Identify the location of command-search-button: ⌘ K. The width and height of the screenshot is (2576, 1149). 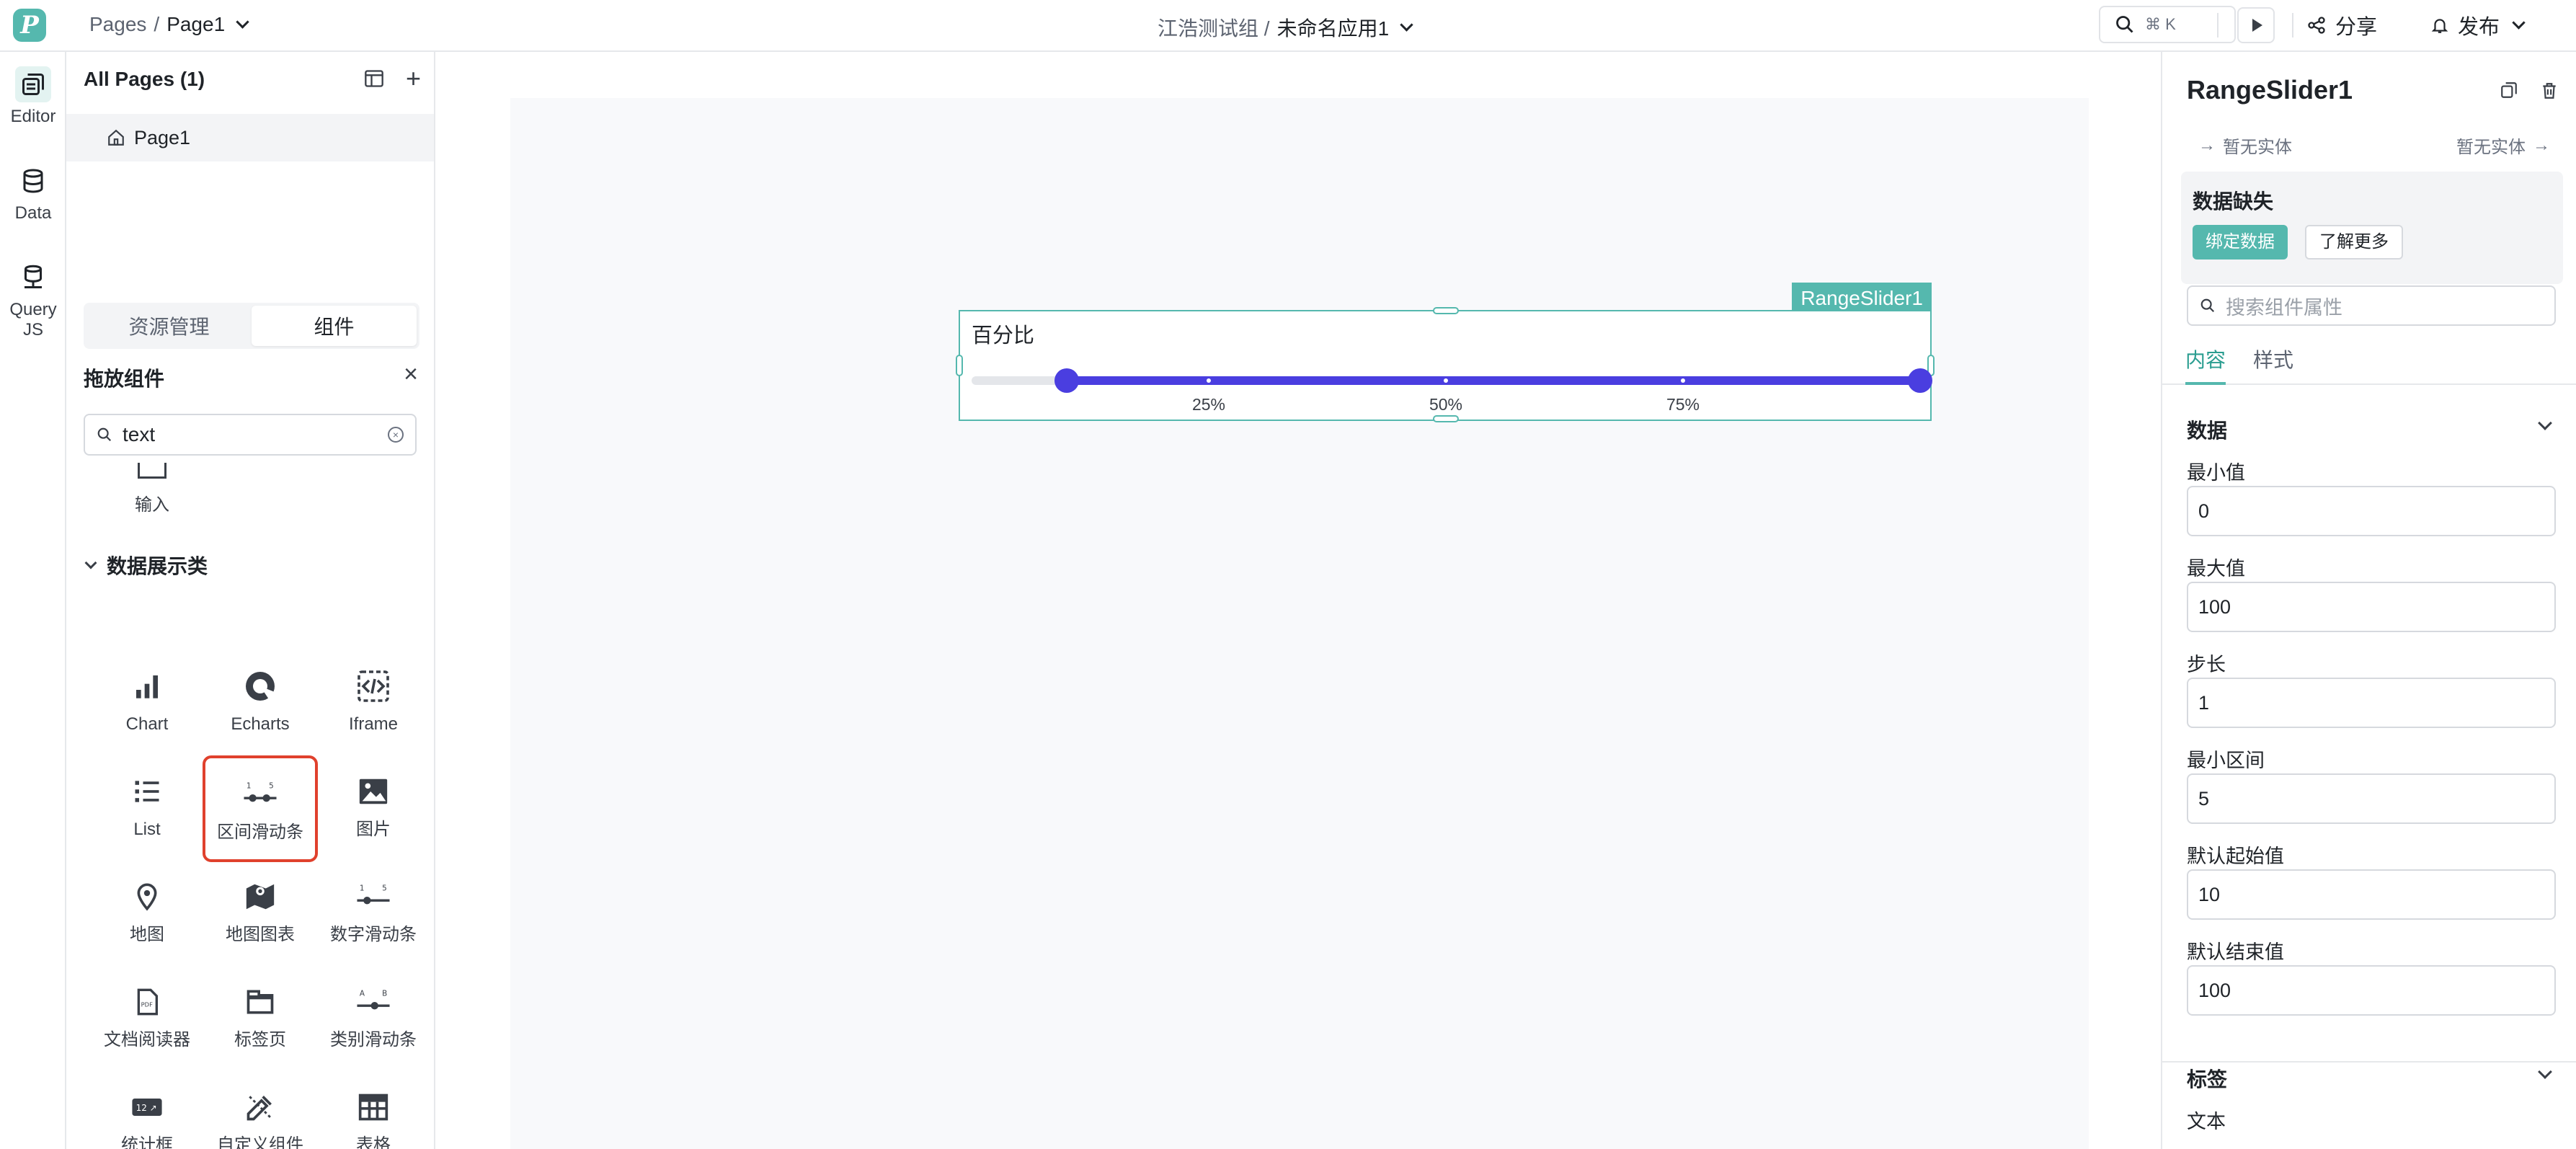
(2167, 24).